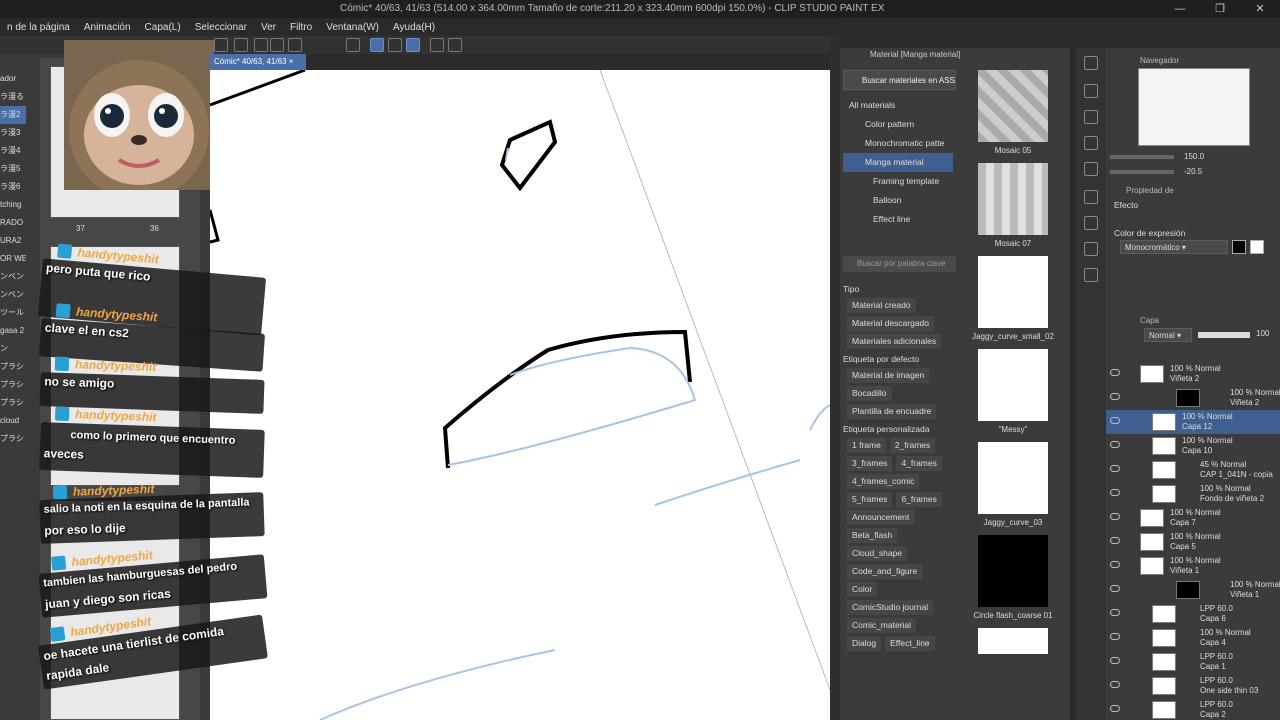  What do you see at coordinates (1239, 247) in the screenshot?
I see `black-swatch` at bounding box center [1239, 247].